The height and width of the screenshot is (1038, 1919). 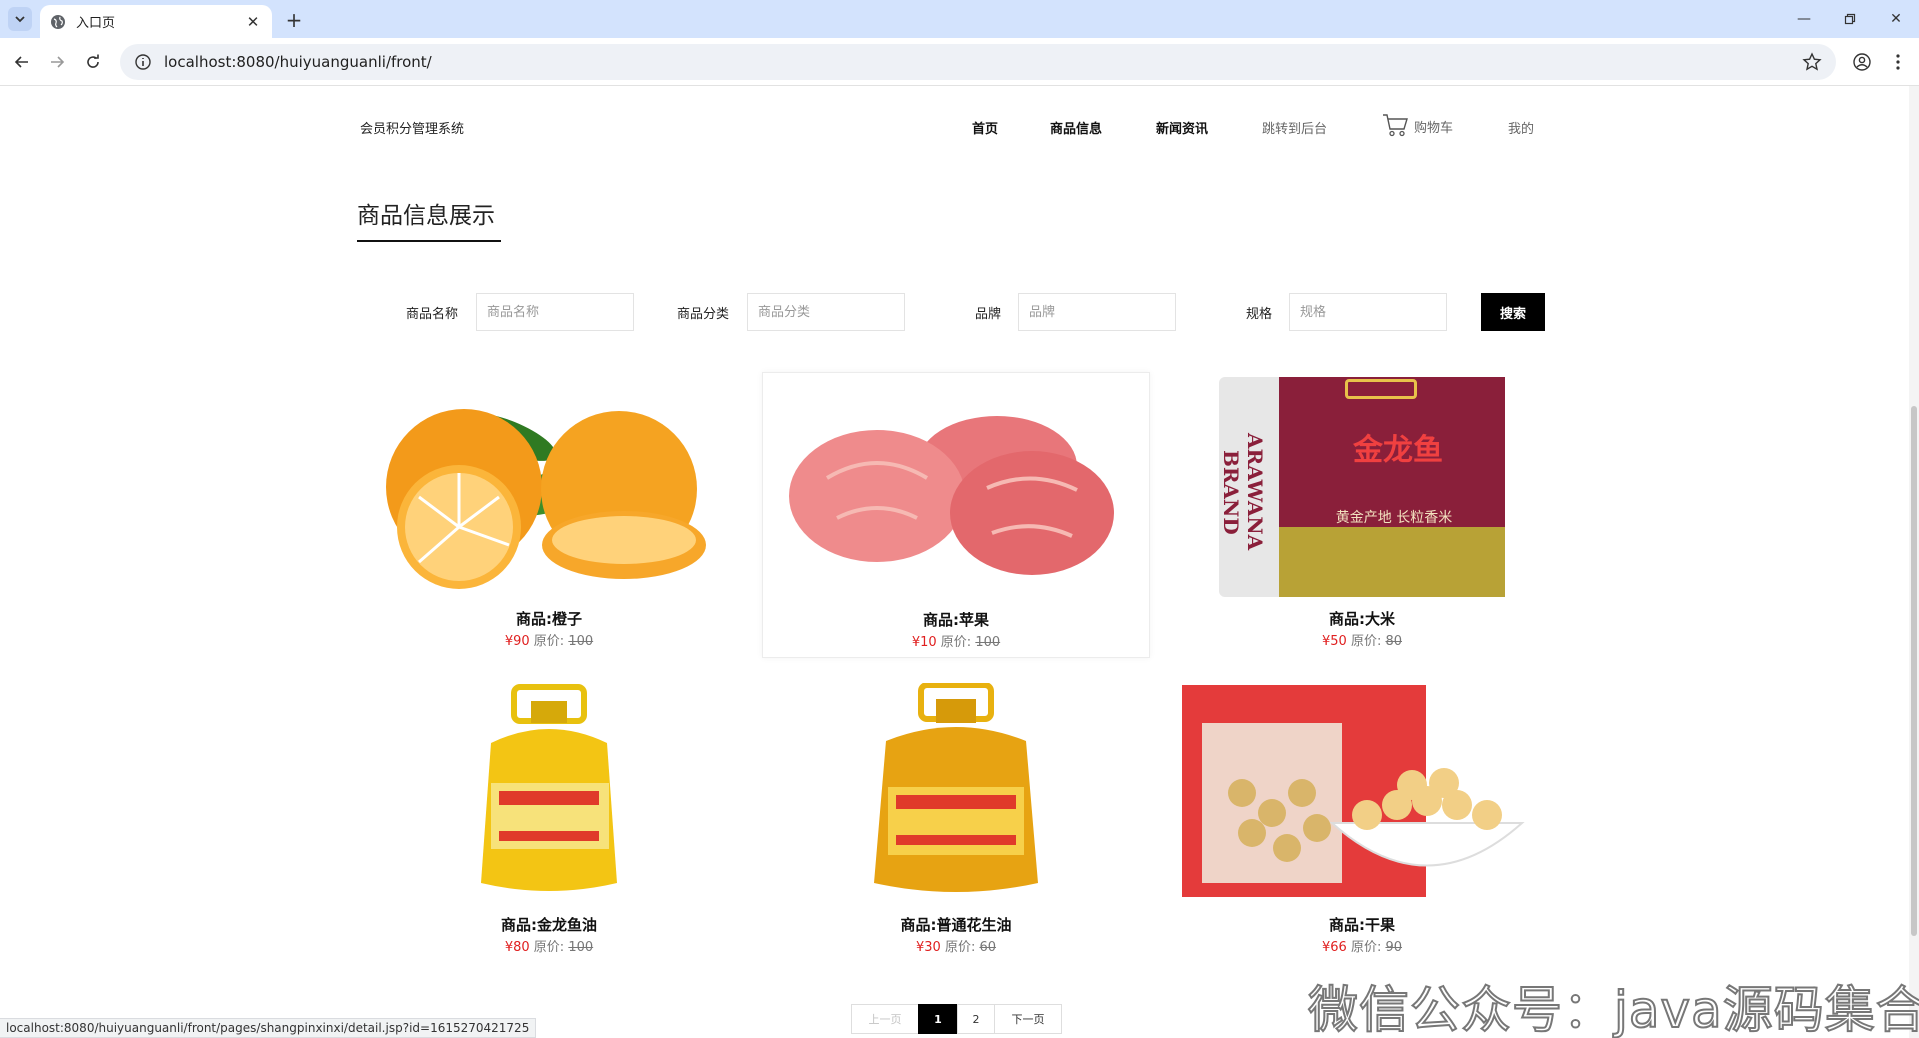 I want to click on product-name: 商品:普通花生油, so click(x=956, y=924).